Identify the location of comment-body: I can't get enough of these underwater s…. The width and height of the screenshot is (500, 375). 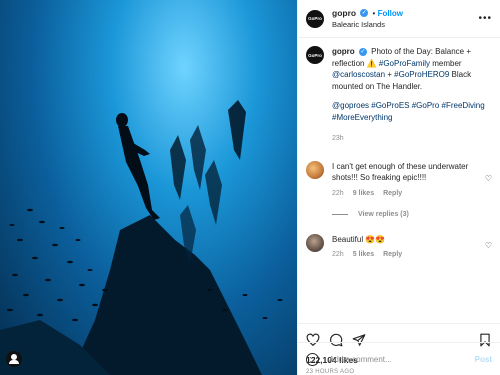
(406, 179).